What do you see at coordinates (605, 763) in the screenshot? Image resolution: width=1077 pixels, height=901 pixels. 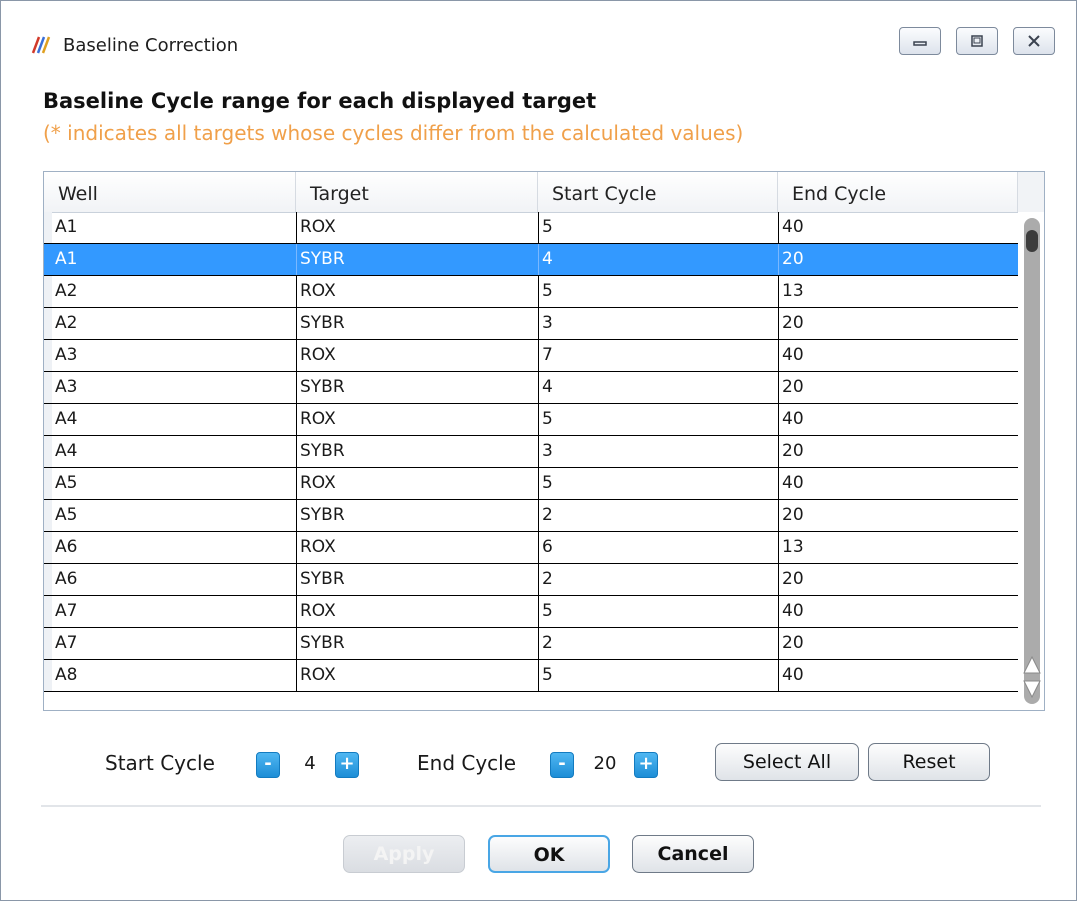 I see `end-cycle-value: 20` at bounding box center [605, 763].